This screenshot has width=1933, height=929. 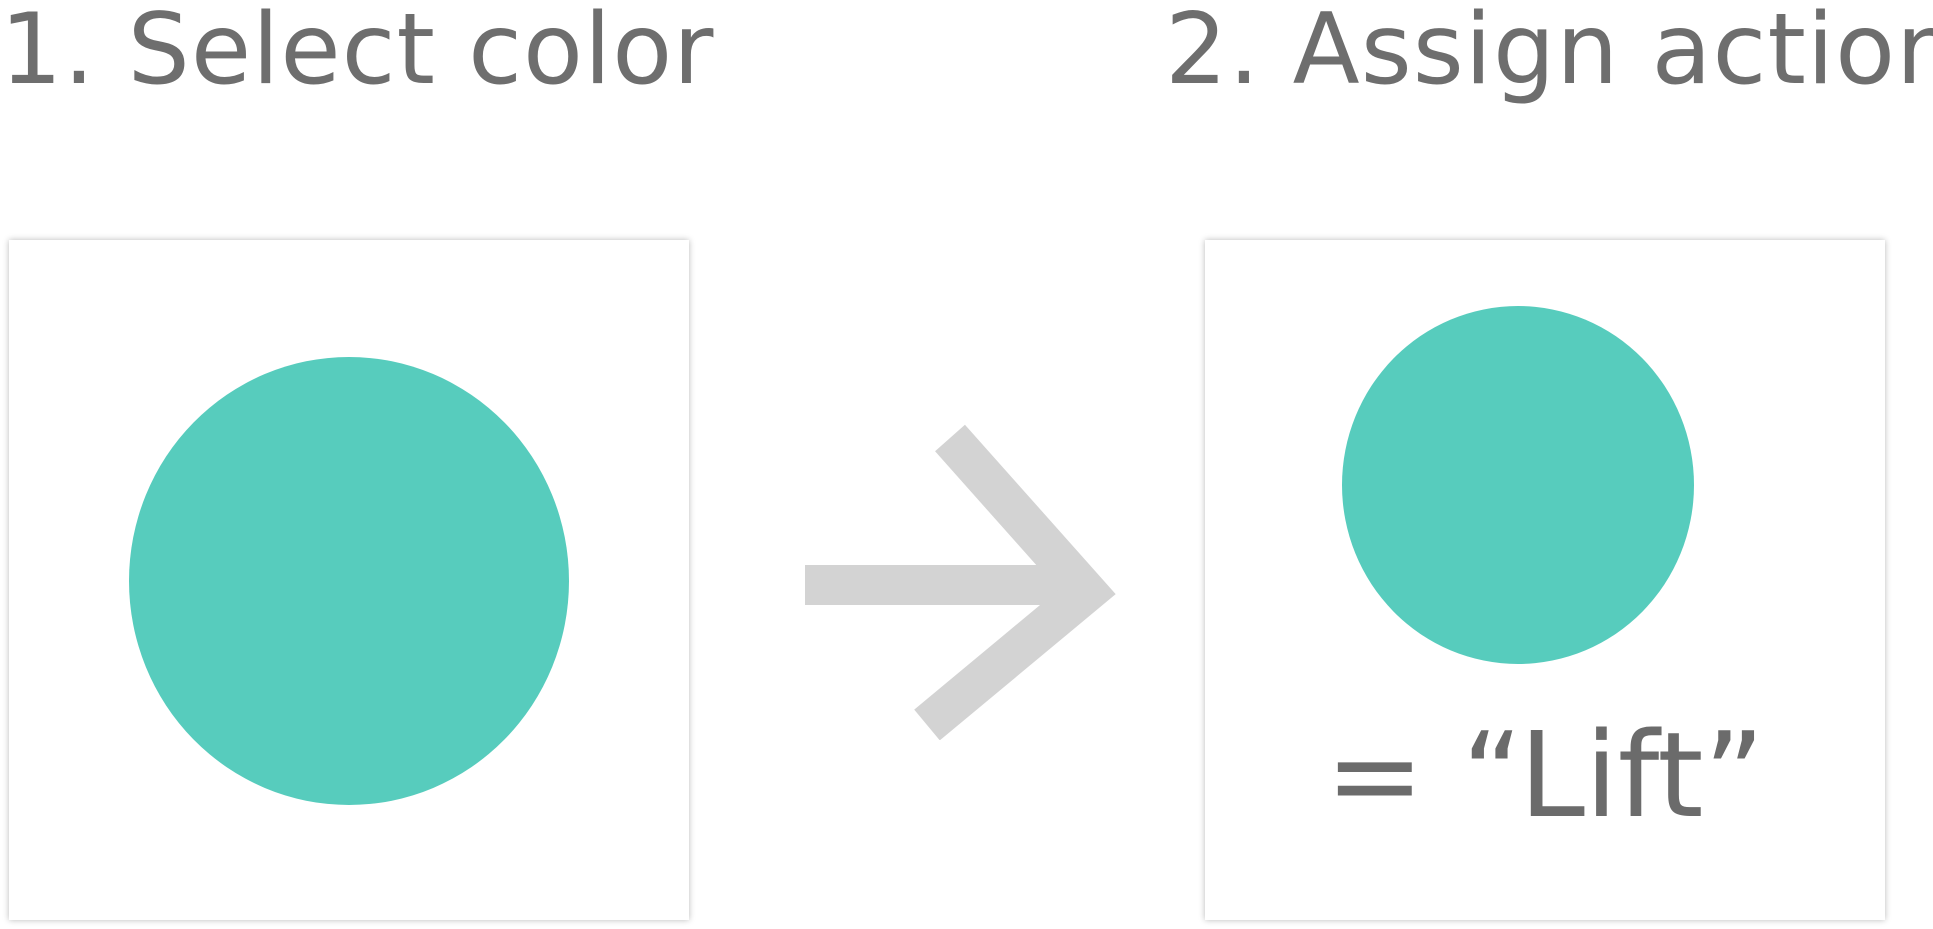 What do you see at coordinates (1549, 53) in the screenshot?
I see `step2-title: 2. Assign action` at bounding box center [1549, 53].